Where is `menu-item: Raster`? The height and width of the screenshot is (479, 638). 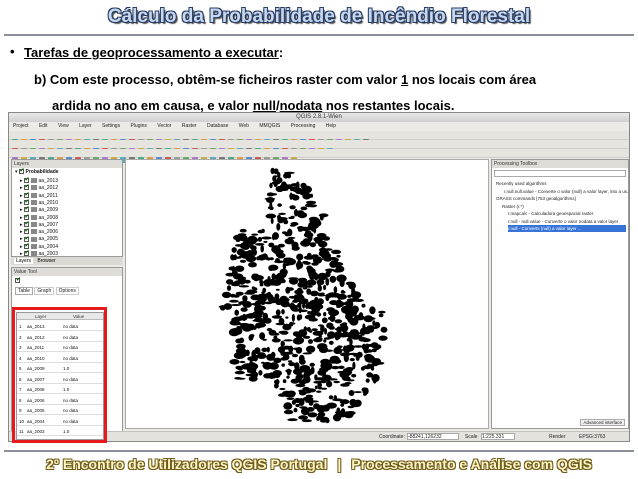
menu-item: Raster is located at coordinates (189, 126).